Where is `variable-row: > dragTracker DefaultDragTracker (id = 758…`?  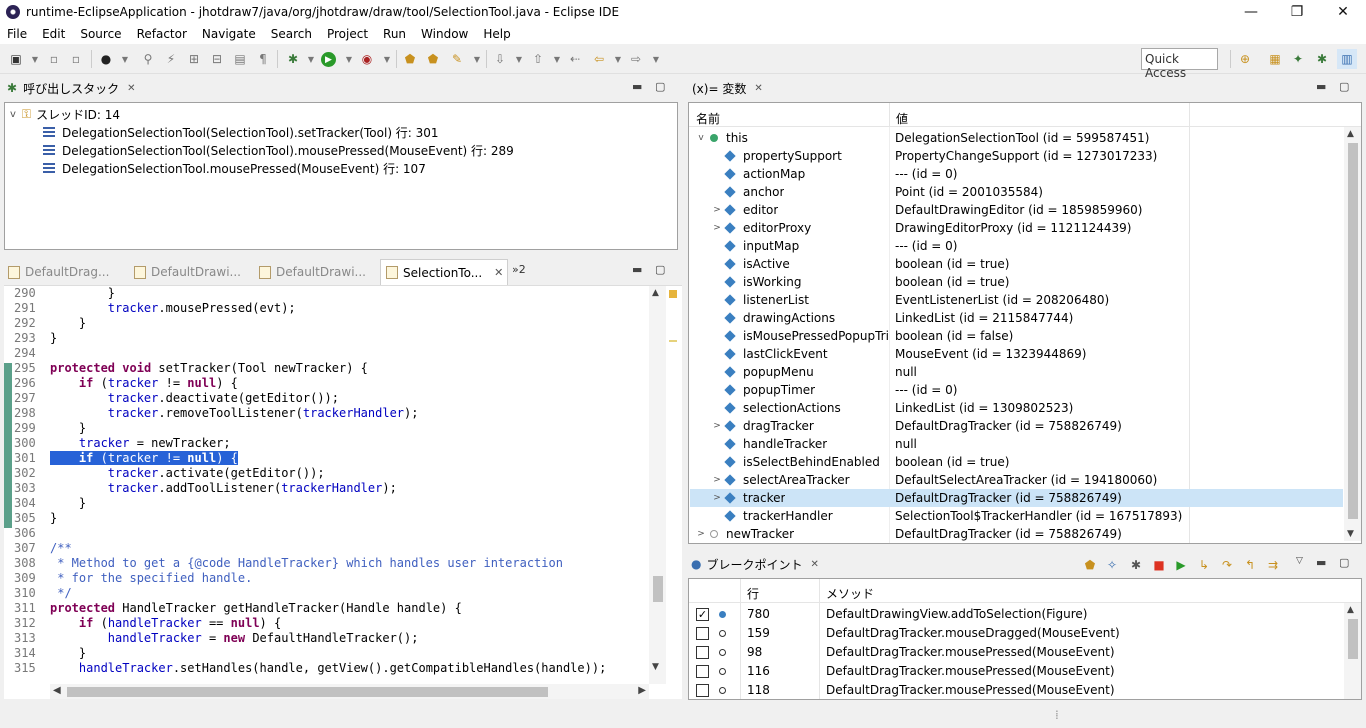
variable-row: > dragTracker DefaultDragTracker (id = 758… is located at coordinates (1016, 426).